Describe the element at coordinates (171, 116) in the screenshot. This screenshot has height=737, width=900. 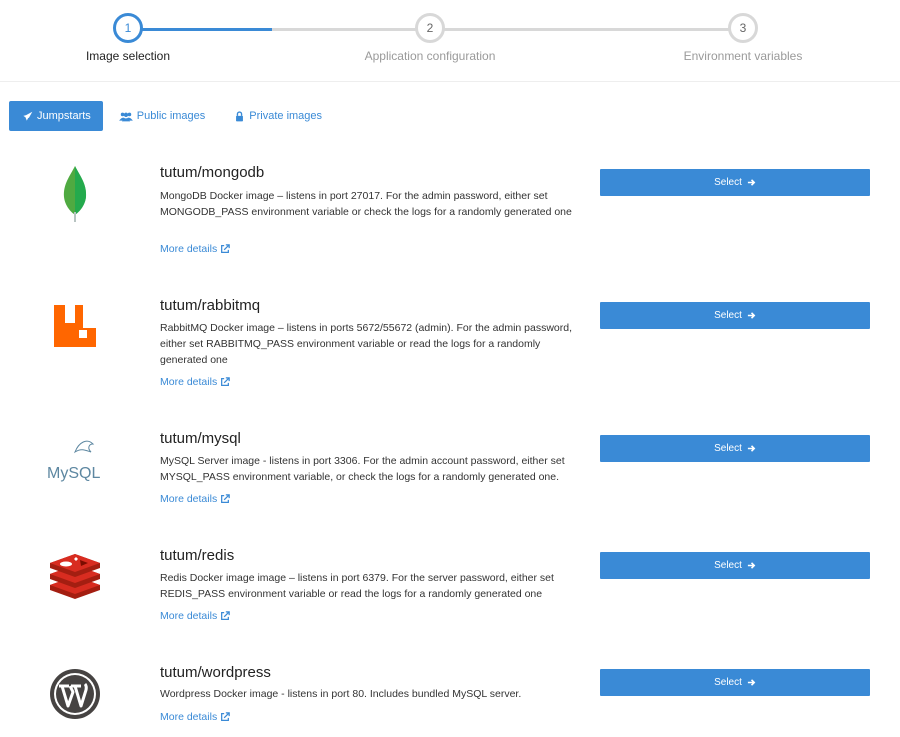
I see `tab-label: Public images` at that location.